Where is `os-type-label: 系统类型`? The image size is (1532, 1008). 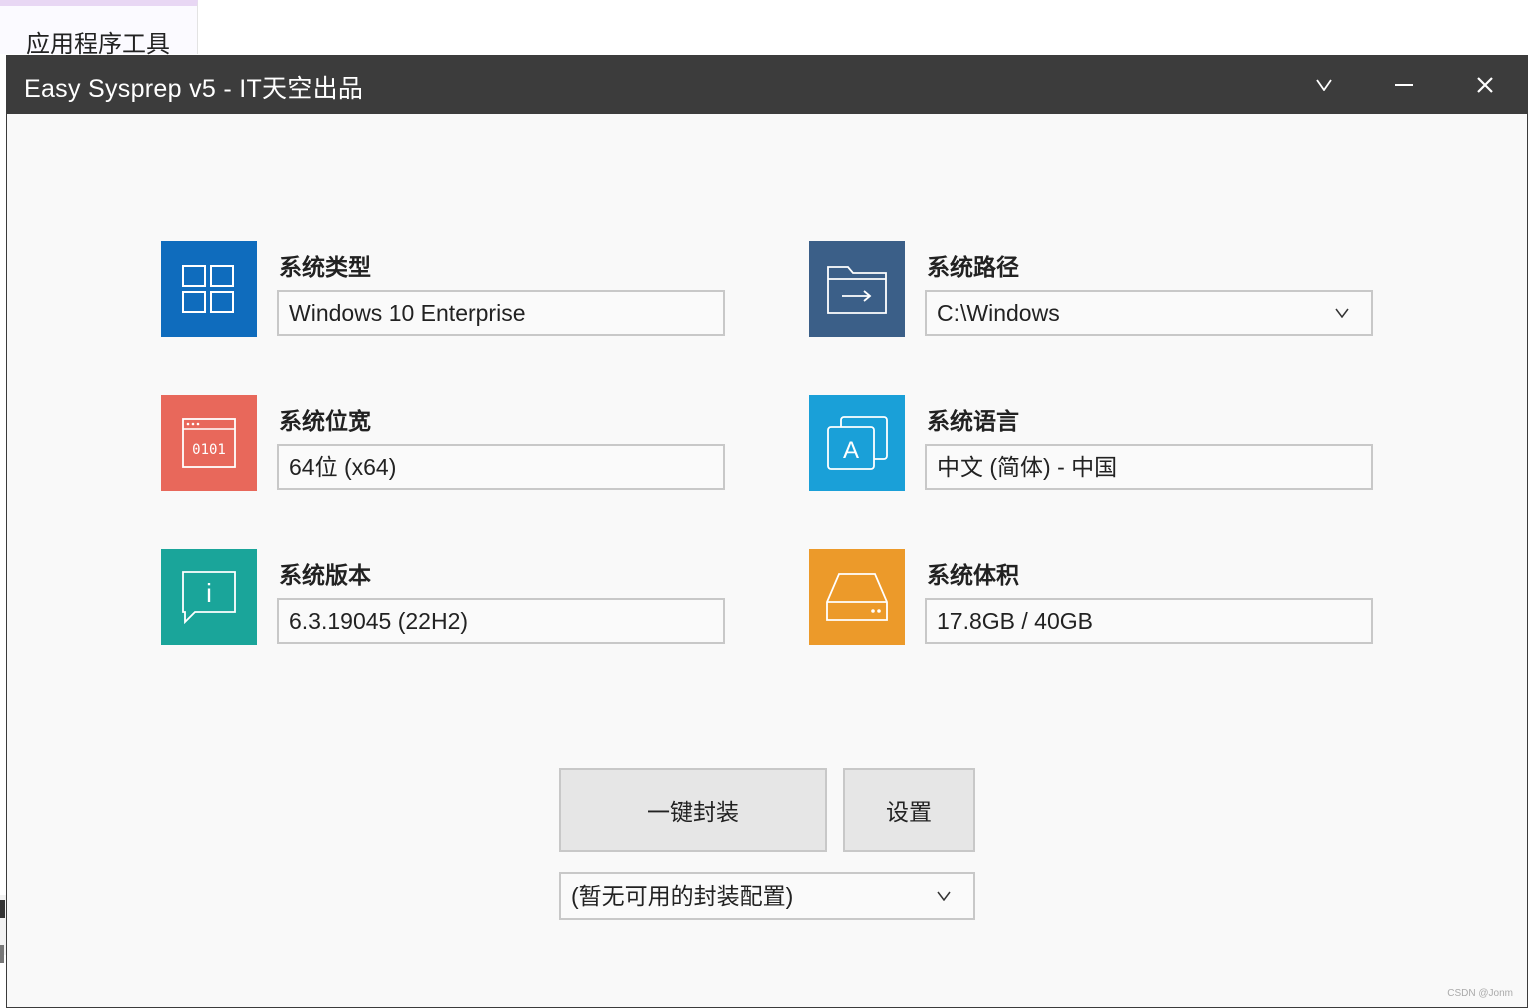 os-type-label: 系统类型 is located at coordinates (325, 267).